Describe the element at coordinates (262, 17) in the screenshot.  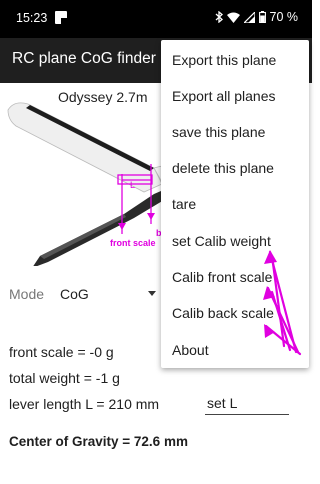
I see `battery-icon` at that location.